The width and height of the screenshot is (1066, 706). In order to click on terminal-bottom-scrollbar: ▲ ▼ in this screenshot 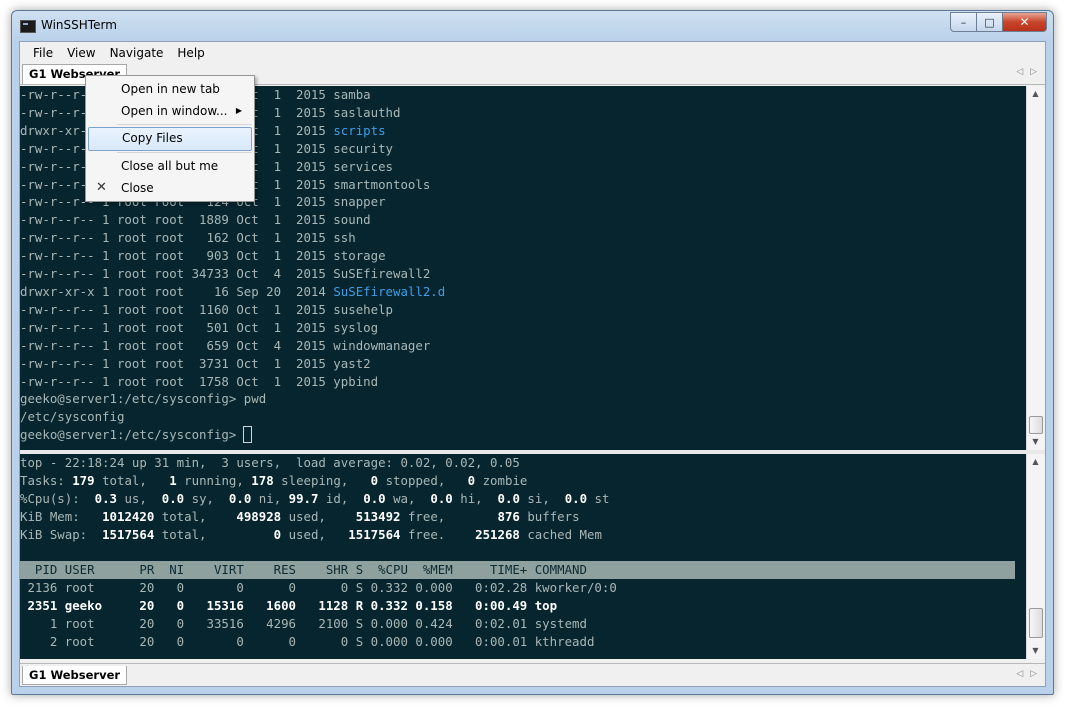, I will do `click(1035, 556)`.